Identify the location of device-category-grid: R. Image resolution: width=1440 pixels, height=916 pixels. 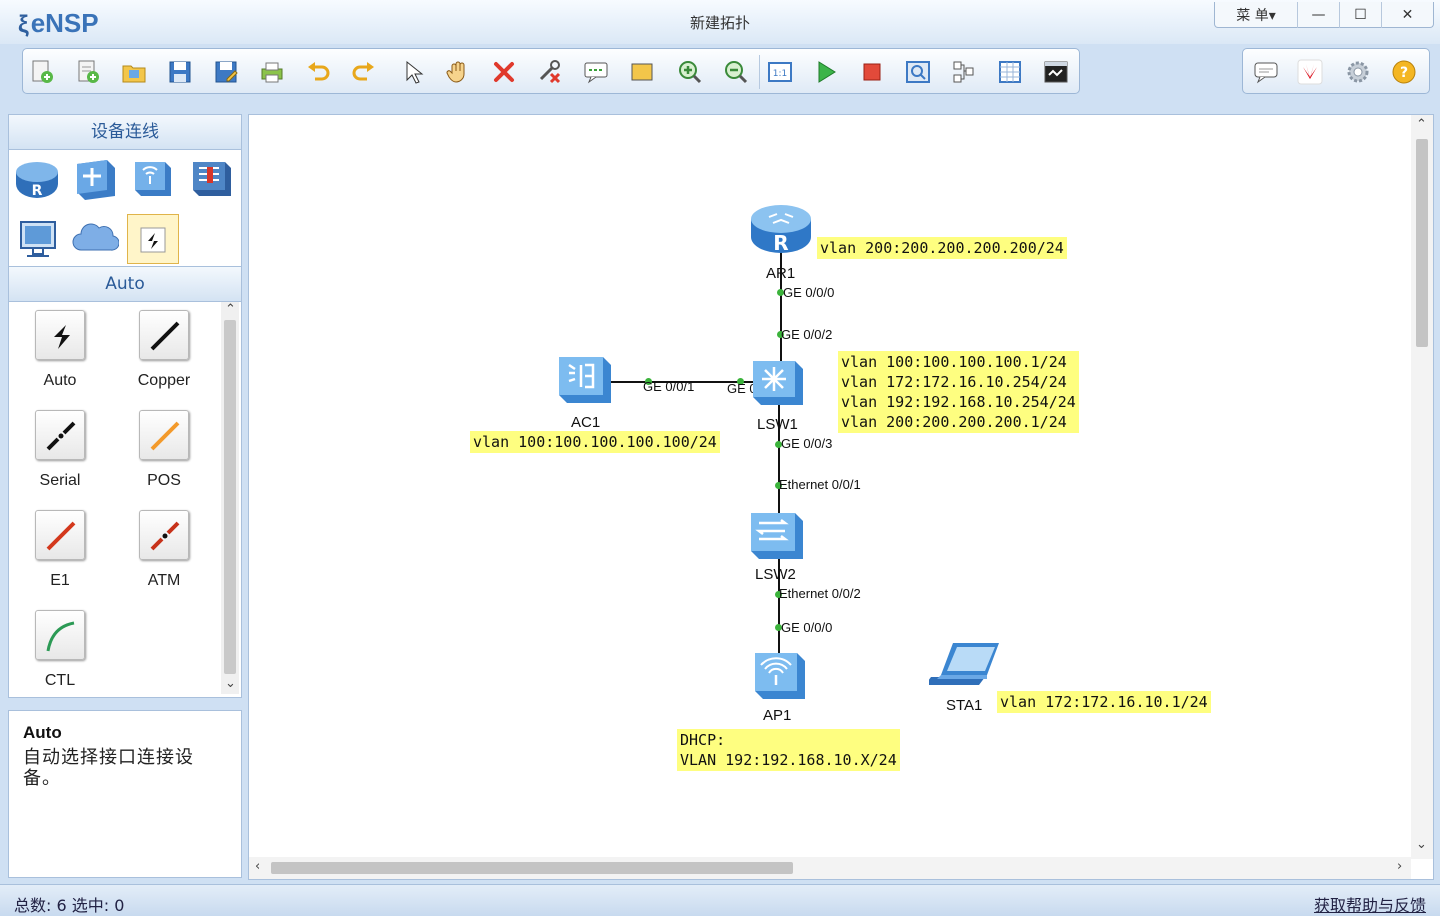
(125, 208).